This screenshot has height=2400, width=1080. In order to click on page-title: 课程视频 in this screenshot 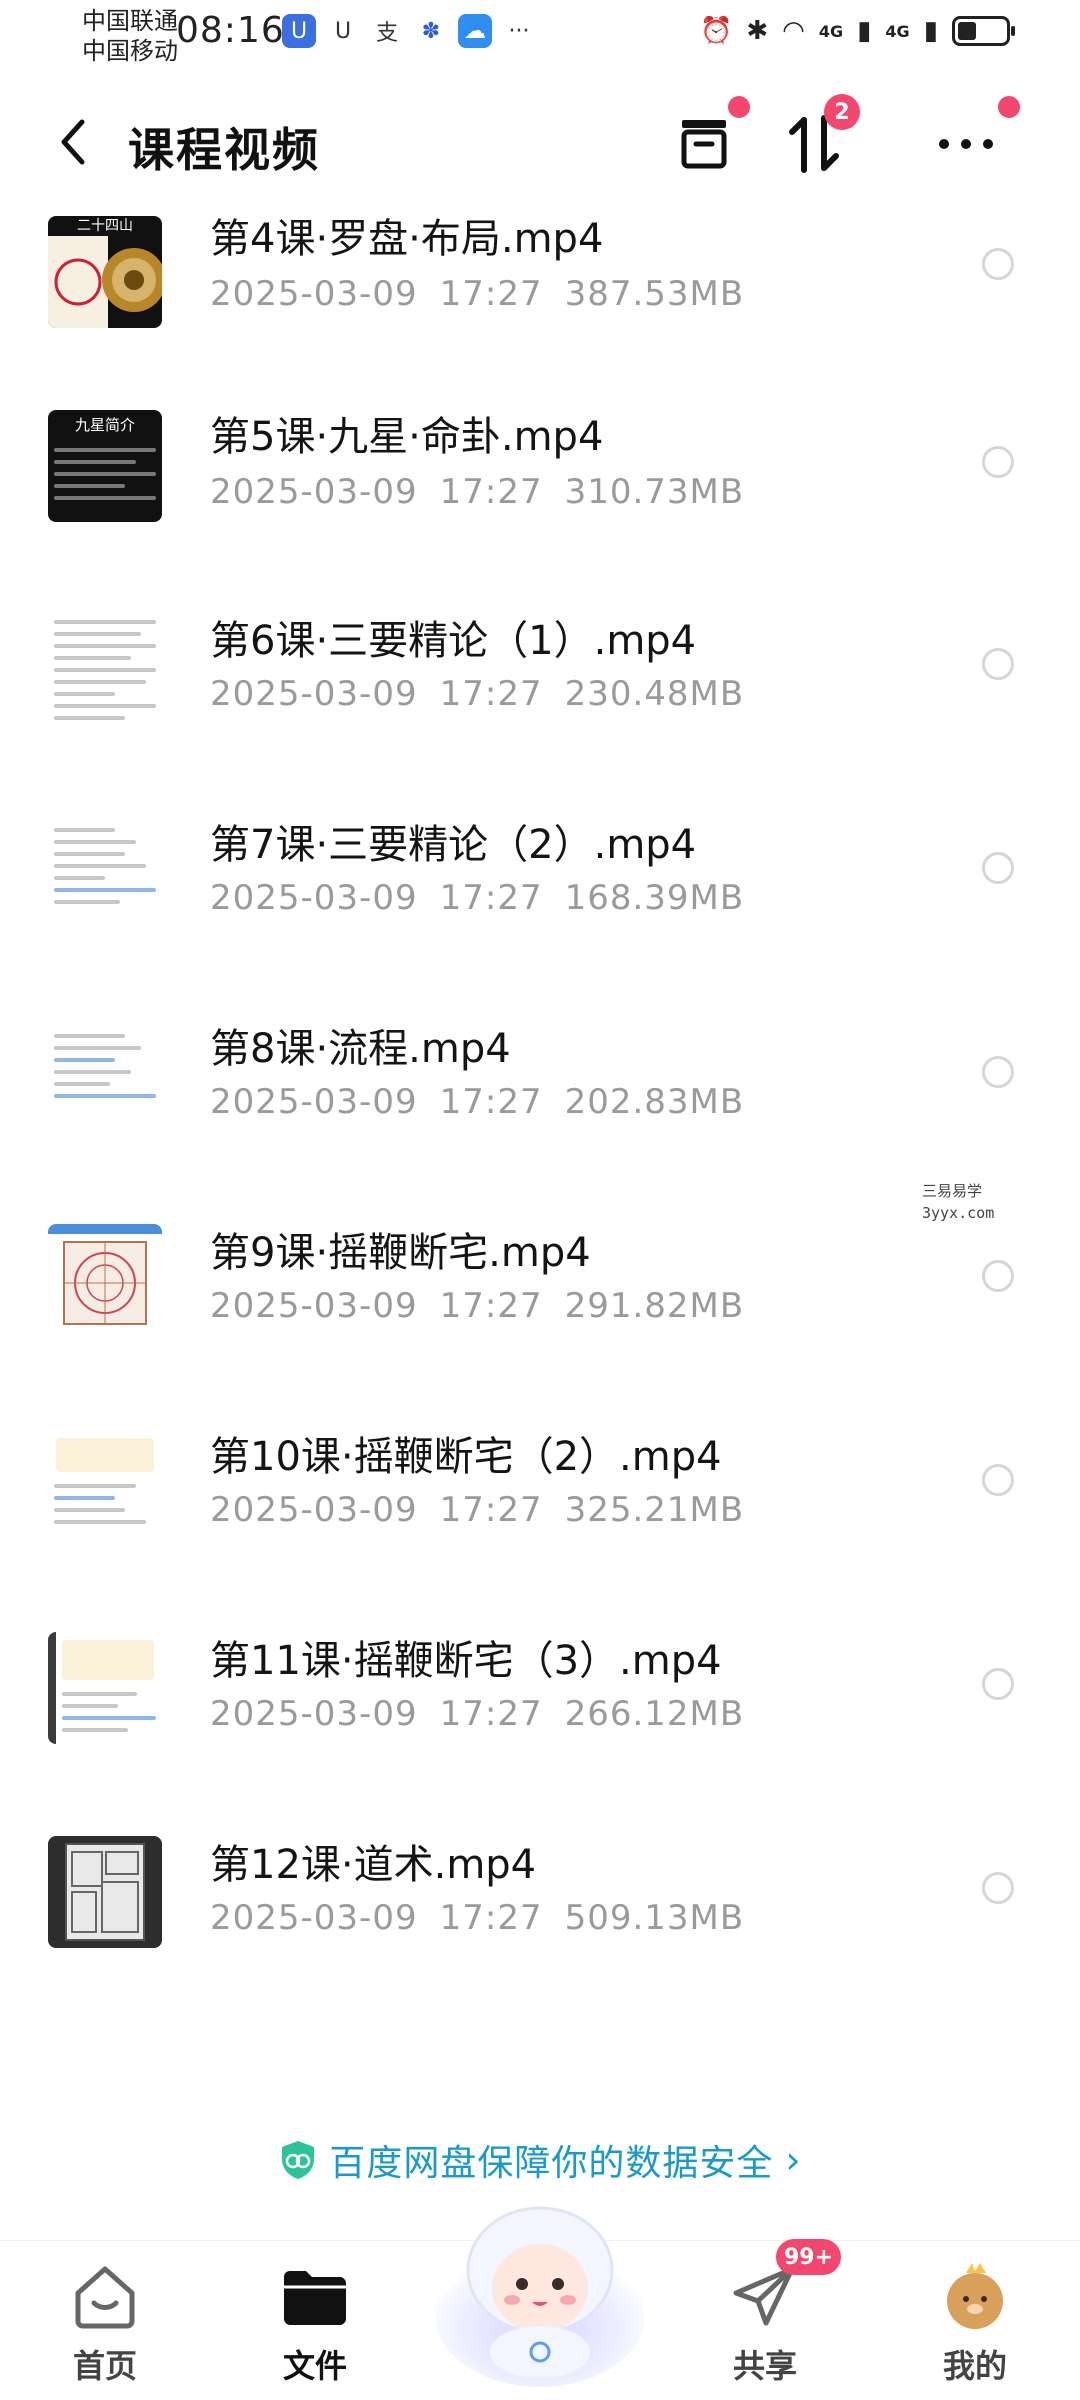, I will do `click(224, 150)`.